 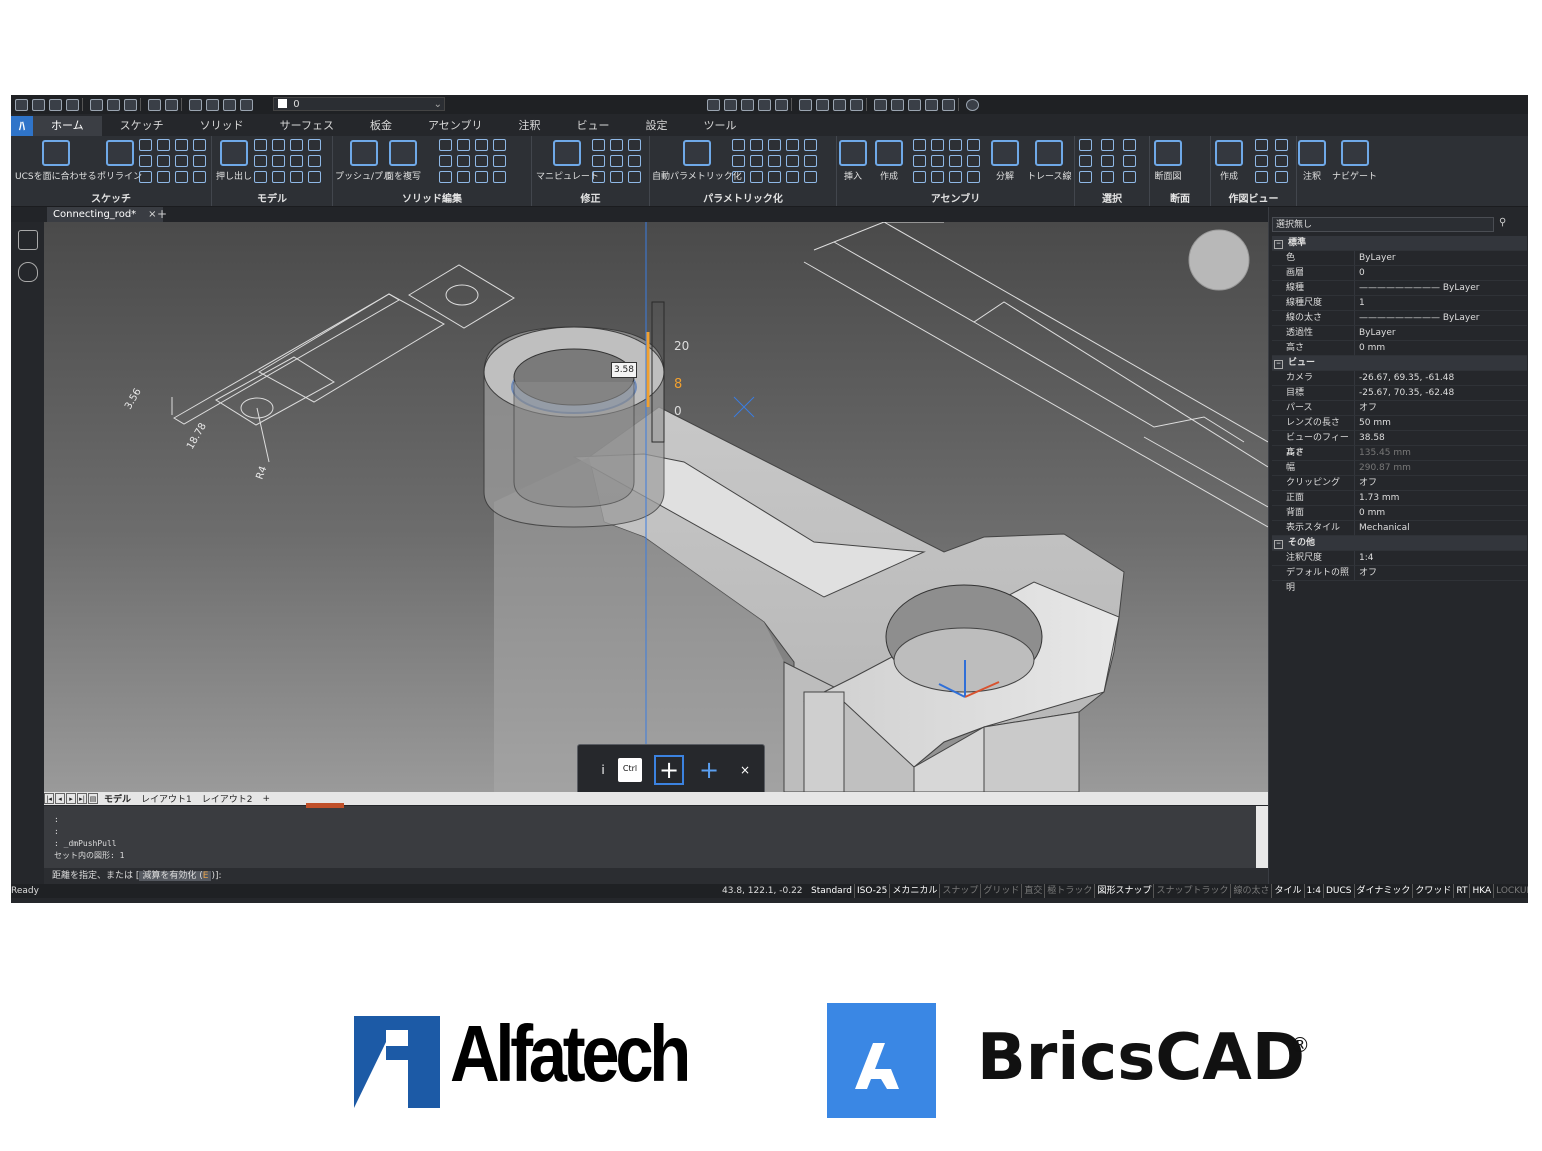 What do you see at coordinates (1262, 837) in the screenshot?
I see `command-scrollbar` at bounding box center [1262, 837].